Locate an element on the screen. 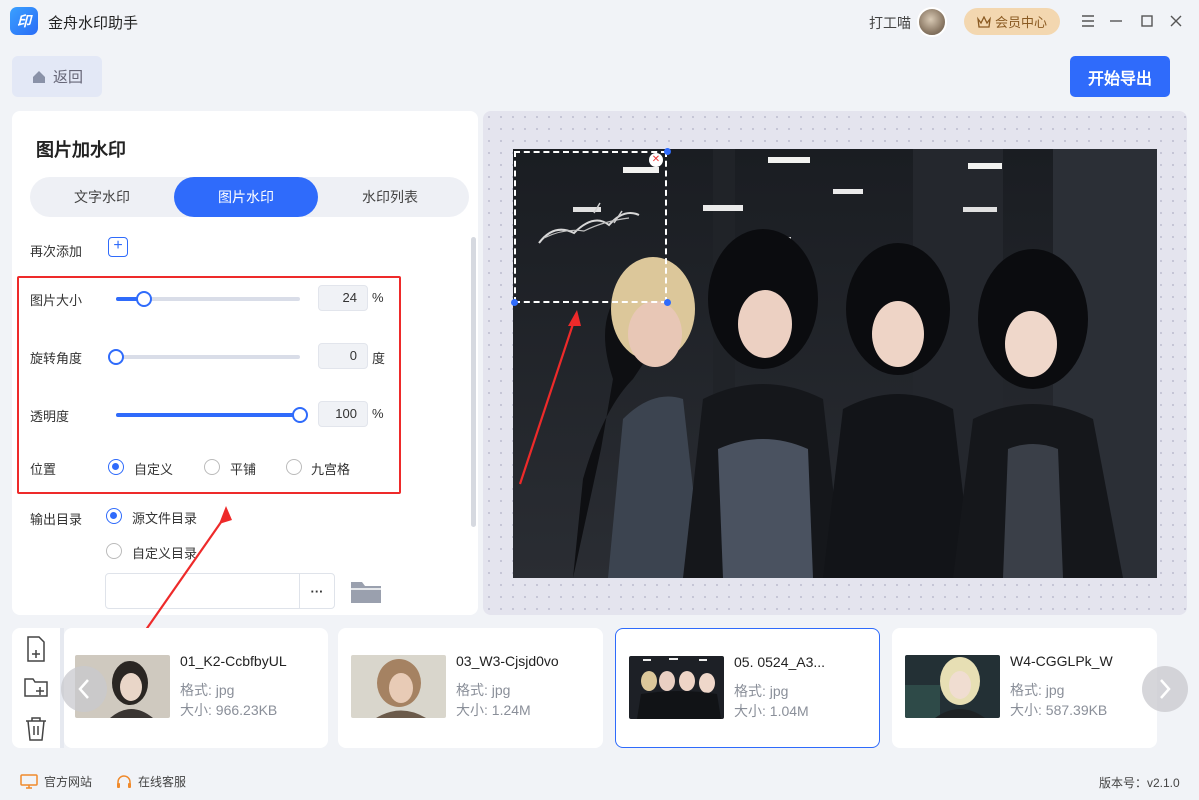 This screenshot has height=800, width=1199. output-dir-label: 输出目录 is located at coordinates (56, 519).